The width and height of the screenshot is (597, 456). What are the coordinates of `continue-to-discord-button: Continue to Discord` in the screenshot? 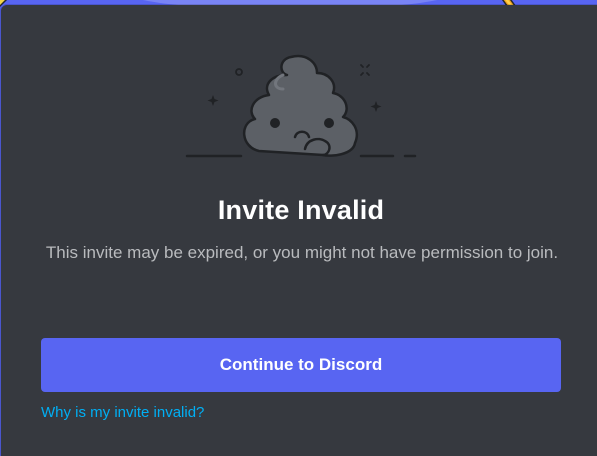 It's located at (301, 365).